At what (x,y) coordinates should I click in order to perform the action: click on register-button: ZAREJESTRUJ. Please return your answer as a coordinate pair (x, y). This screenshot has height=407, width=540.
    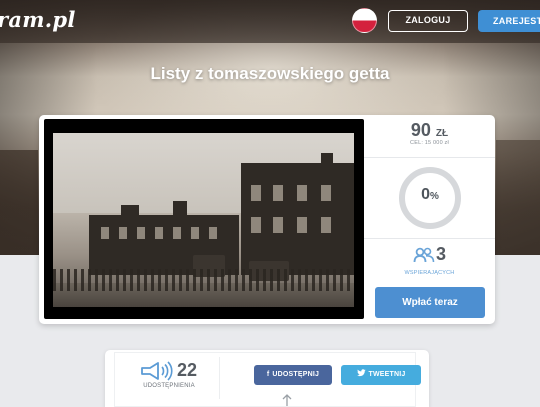
    Looking at the image, I should click on (509, 21).